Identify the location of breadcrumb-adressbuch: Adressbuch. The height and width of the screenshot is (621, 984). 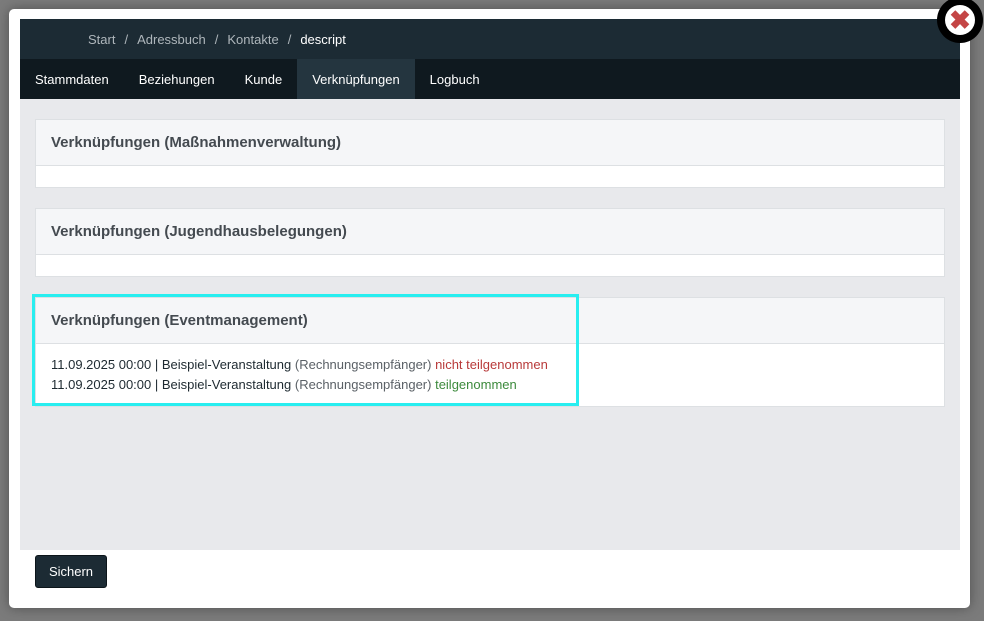
(171, 39).